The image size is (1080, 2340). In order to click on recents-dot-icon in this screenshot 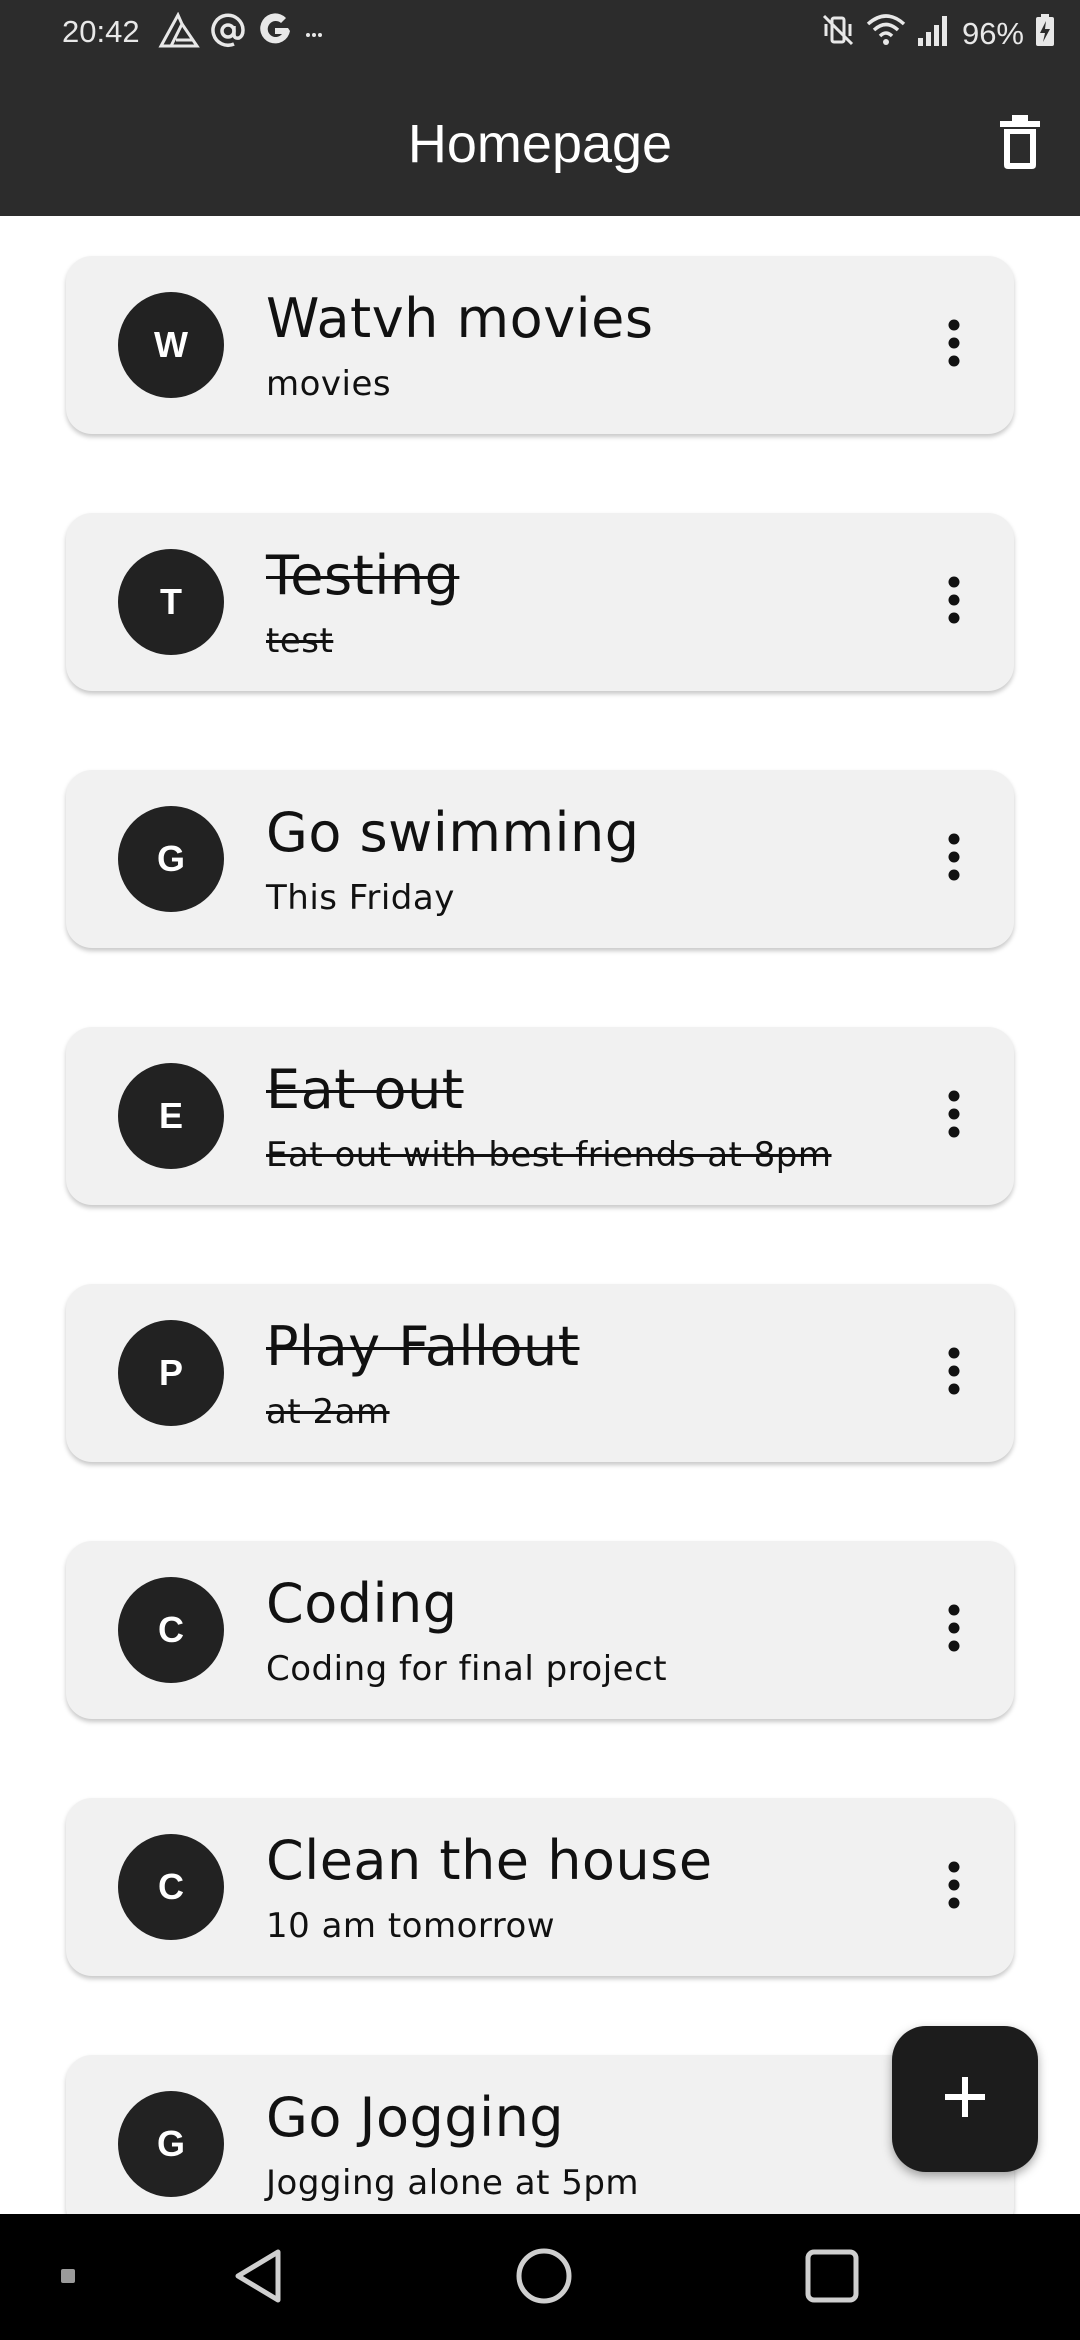, I will do `click(68, 2278)`.